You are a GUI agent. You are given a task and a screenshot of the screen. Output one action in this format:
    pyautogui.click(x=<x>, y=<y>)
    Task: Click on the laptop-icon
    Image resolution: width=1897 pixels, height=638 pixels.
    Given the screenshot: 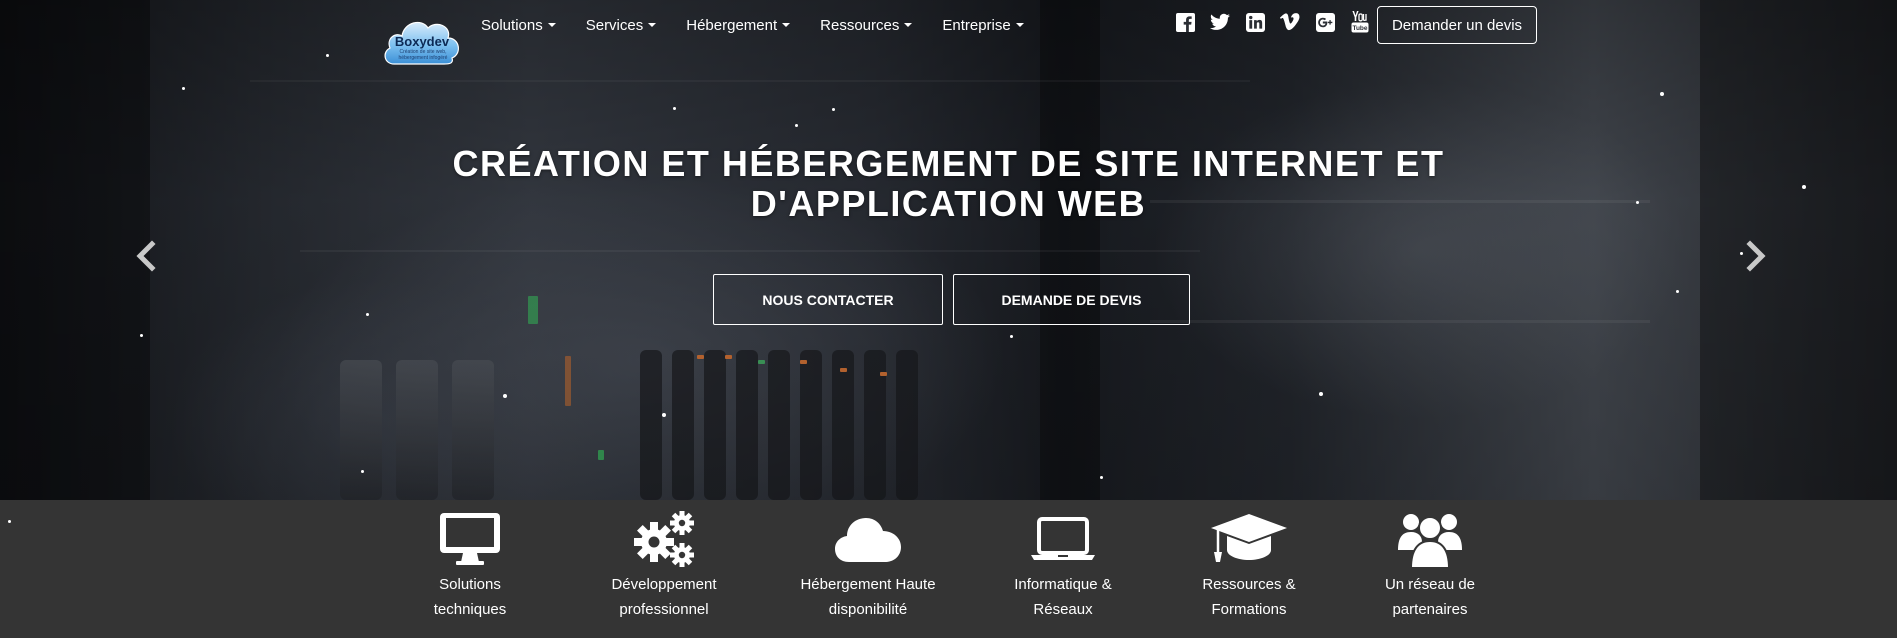 What is the action you would take?
    pyautogui.click(x=1063, y=539)
    